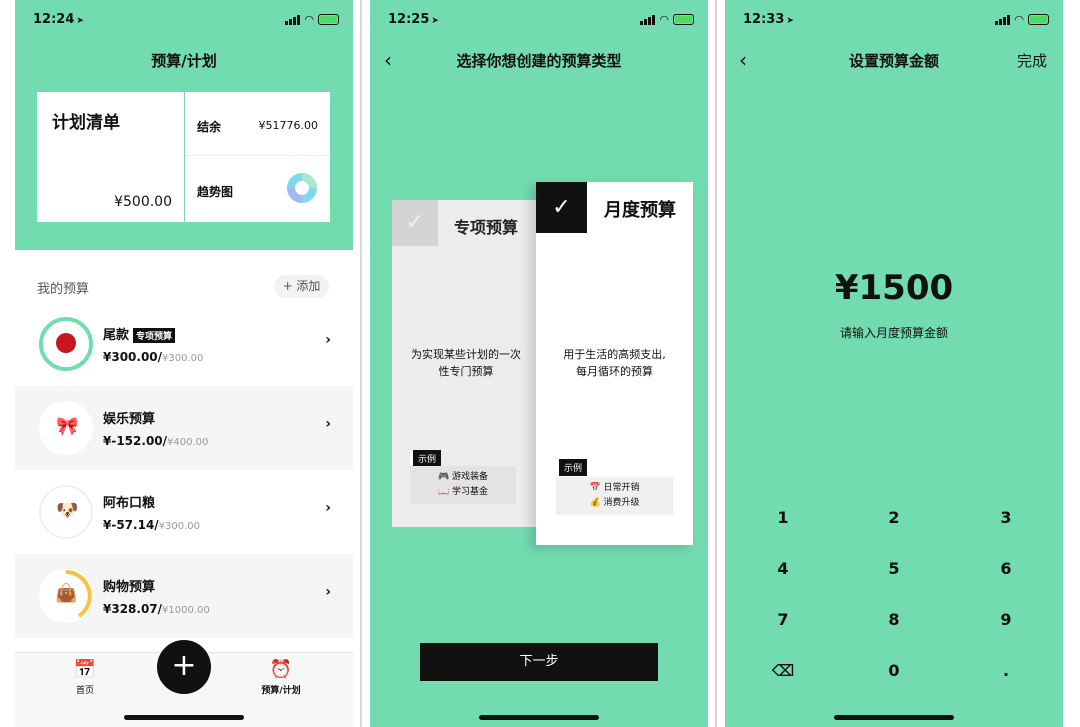  Describe the element at coordinates (184, 667) in the screenshot. I see `add-record-button: +` at that location.